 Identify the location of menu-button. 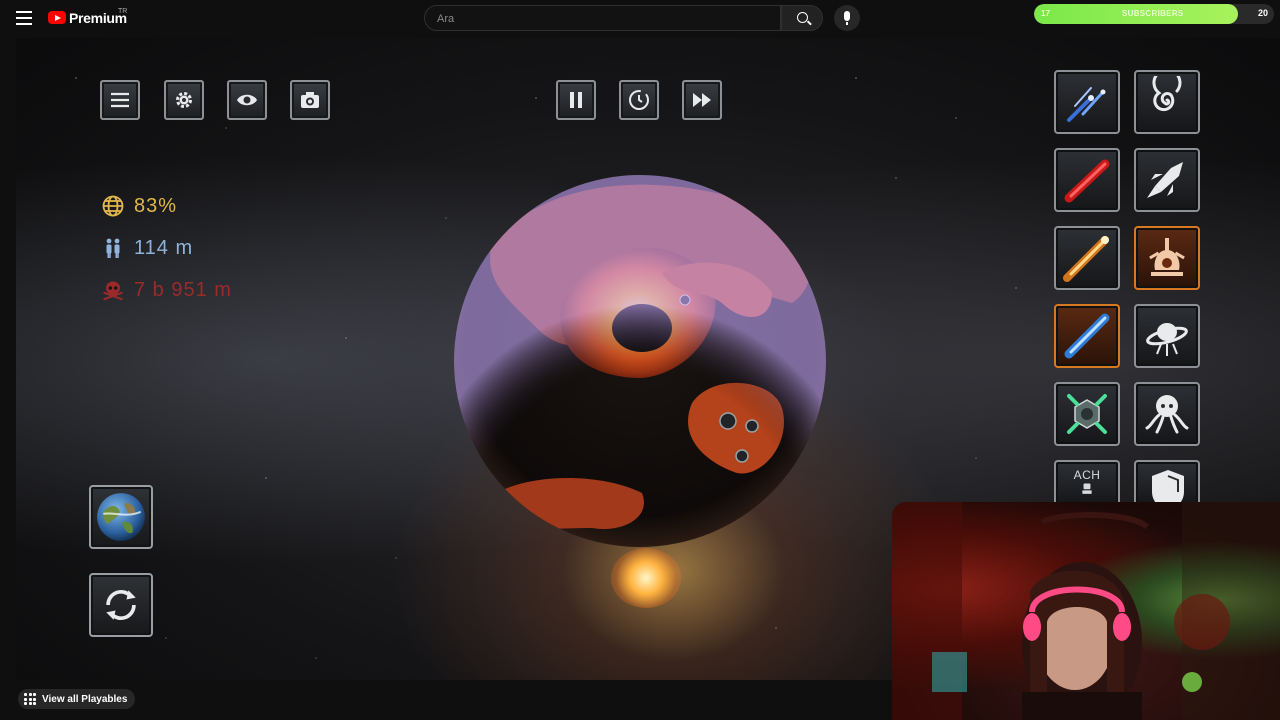
(120, 100).